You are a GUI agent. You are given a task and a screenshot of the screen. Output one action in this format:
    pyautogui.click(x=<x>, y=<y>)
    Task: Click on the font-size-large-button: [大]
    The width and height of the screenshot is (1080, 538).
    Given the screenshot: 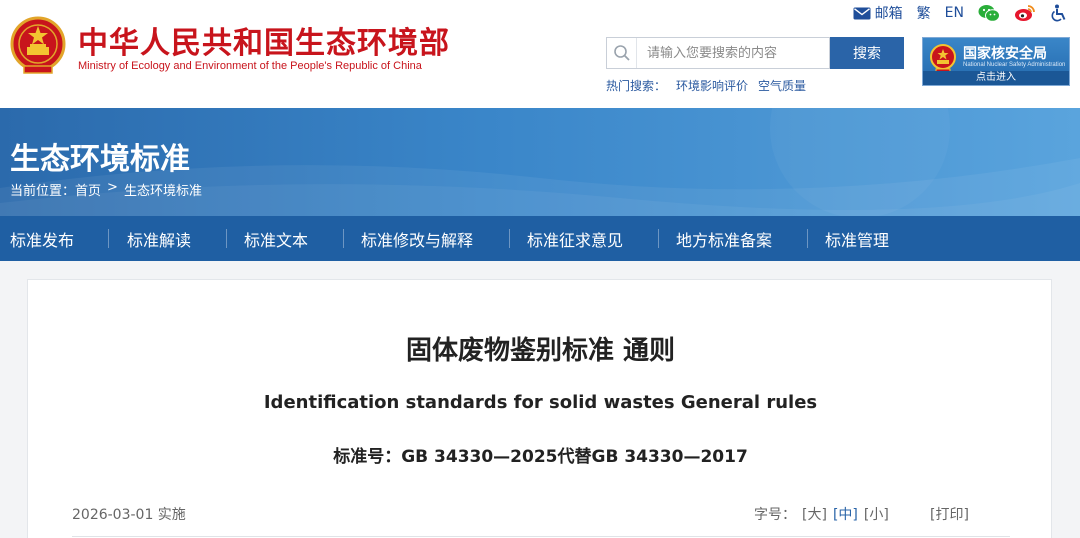 What is the action you would take?
    pyautogui.click(x=814, y=514)
    